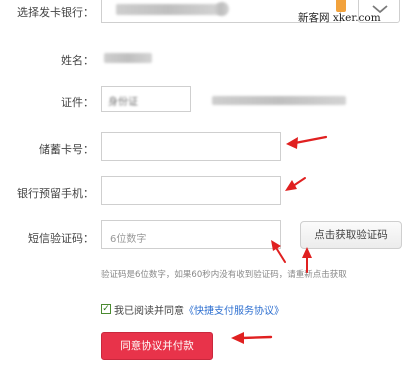 This screenshot has height=366, width=404. What do you see at coordinates (168, 9) in the screenshot?
I see `bank-name-redacted` at bounding box center [168, 9].